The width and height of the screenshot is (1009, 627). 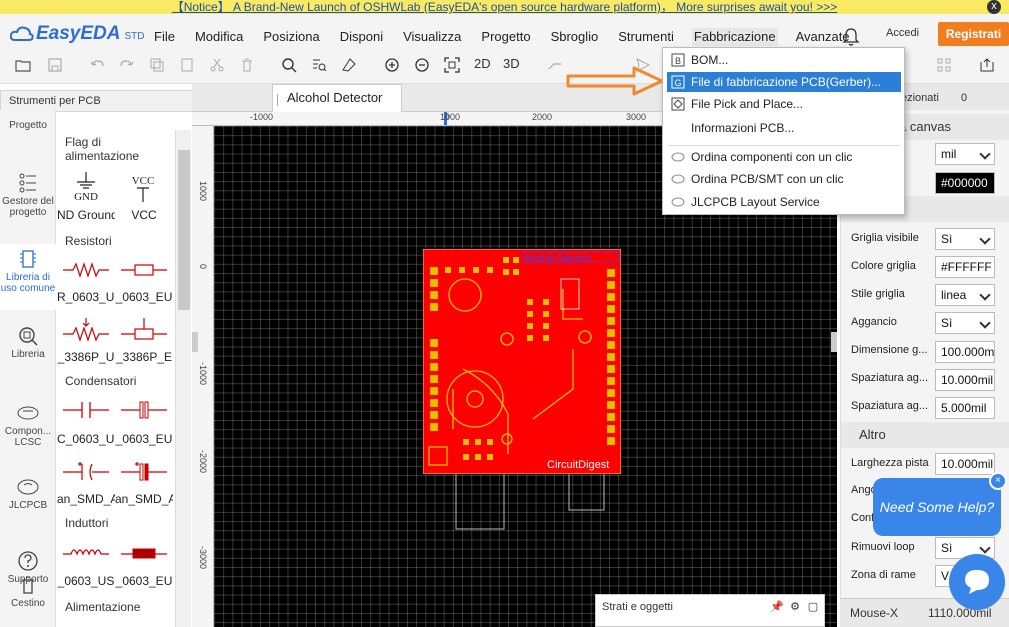 I want to click on library-scrollbar-thumb, so click(x=184, y=230).